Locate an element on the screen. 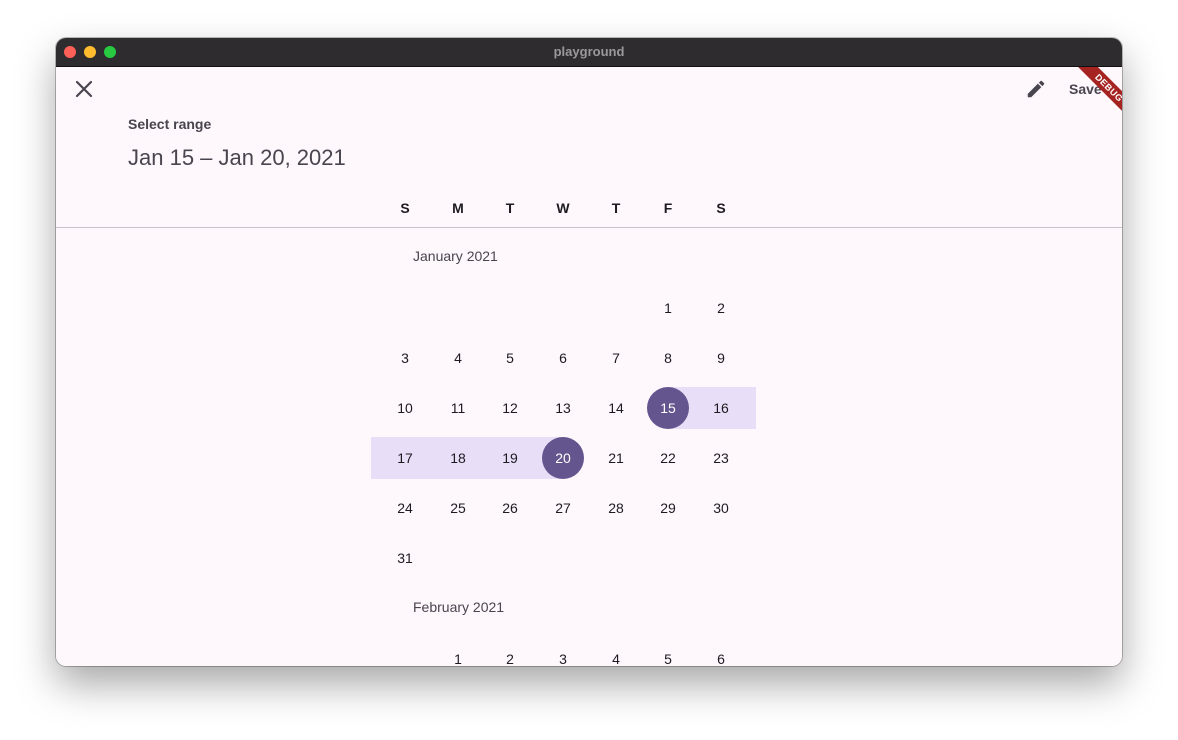 The height and width of the screenshot is (740, 1178). day-cell: 16 is located at coordinates (721, 408).